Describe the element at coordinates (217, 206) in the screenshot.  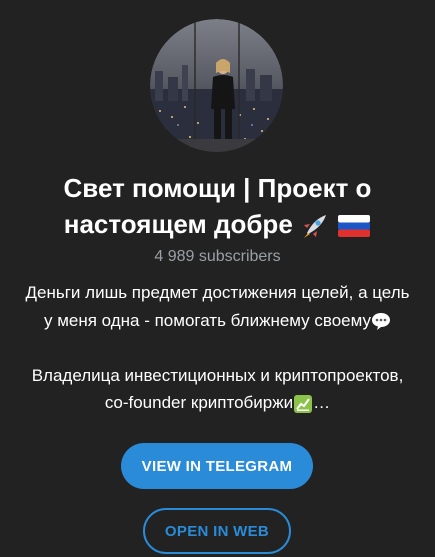
I see `channel-title: Свет помощи | Проект о настоящем добре` at that location.